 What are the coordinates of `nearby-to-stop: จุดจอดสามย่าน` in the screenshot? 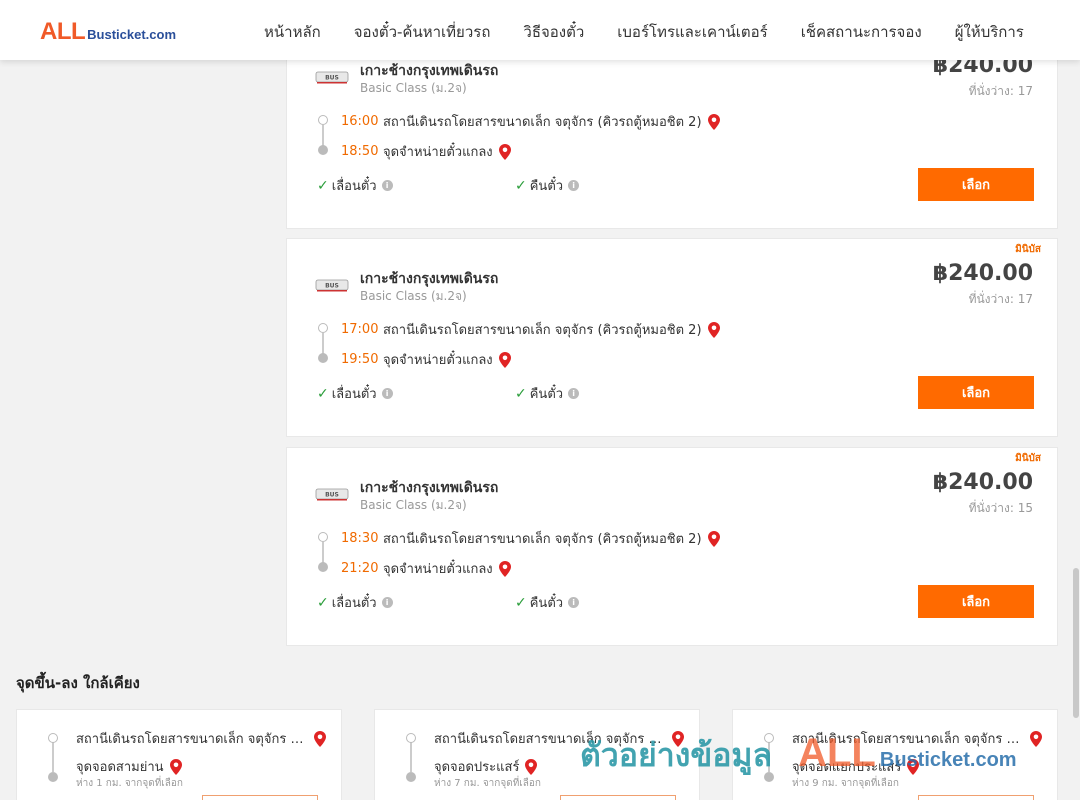 It's located at (120, 767).